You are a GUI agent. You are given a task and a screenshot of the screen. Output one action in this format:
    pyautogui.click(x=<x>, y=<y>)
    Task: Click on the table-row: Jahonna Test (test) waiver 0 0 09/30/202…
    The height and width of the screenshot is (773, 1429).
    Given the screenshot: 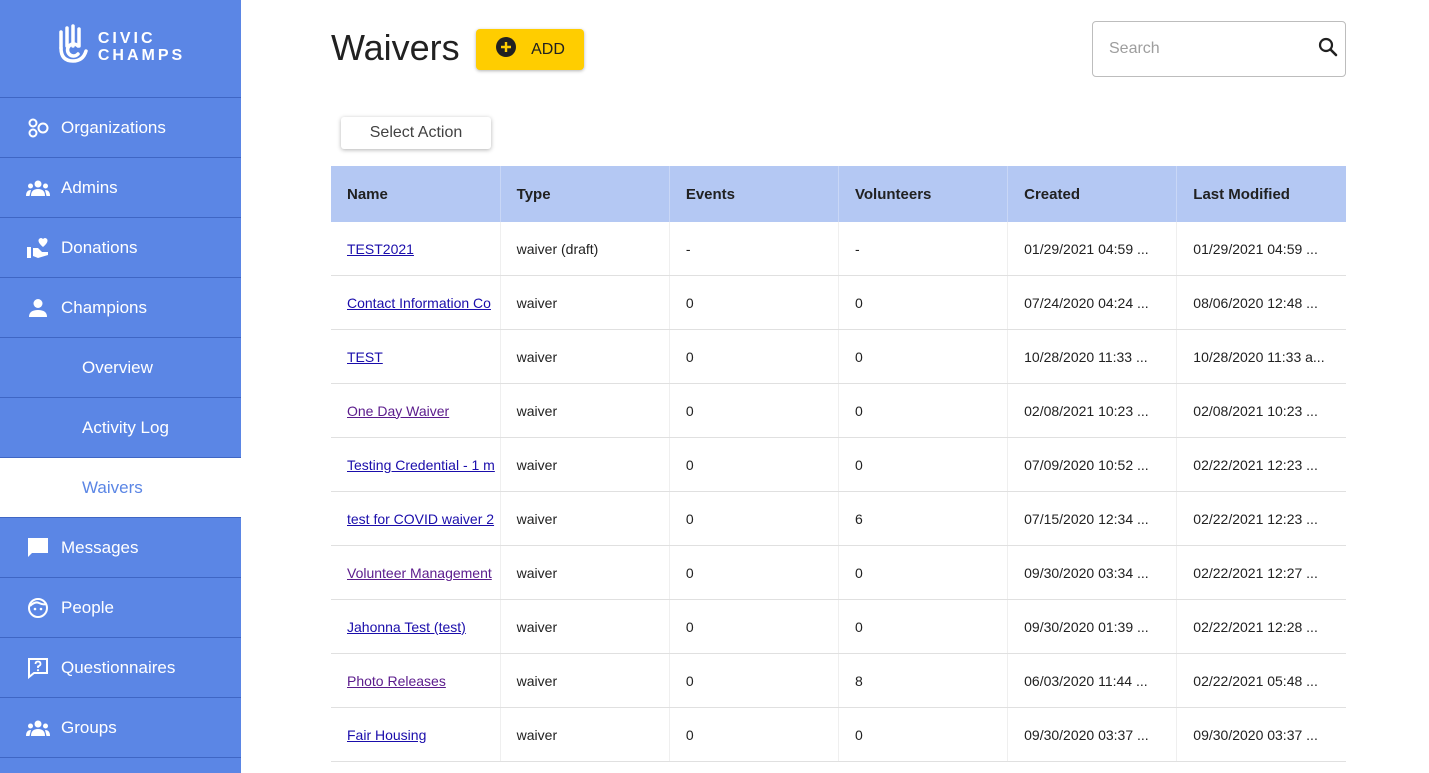 What is the action you would take?
    pyautogui.click(x=838, y=626)
    